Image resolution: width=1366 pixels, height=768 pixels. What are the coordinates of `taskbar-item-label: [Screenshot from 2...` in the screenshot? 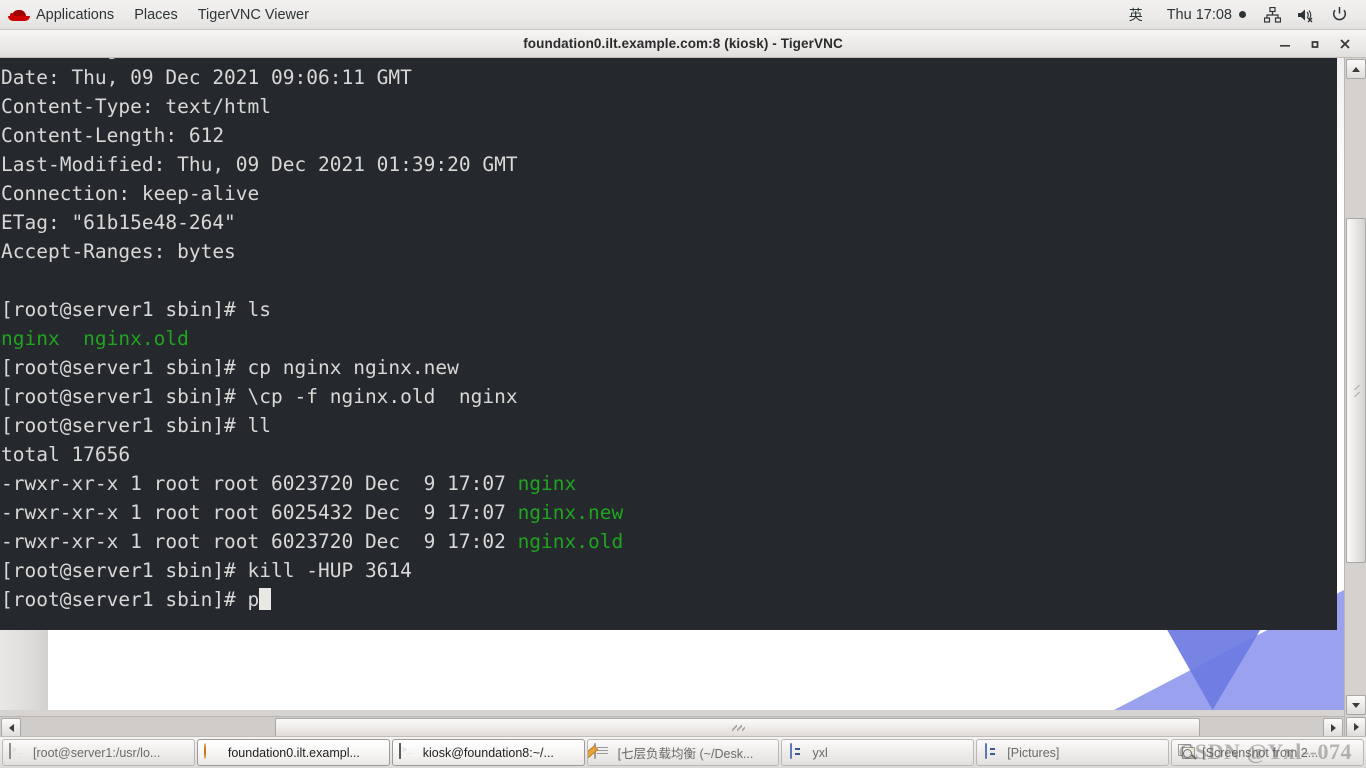 It's located at (1260, 752).